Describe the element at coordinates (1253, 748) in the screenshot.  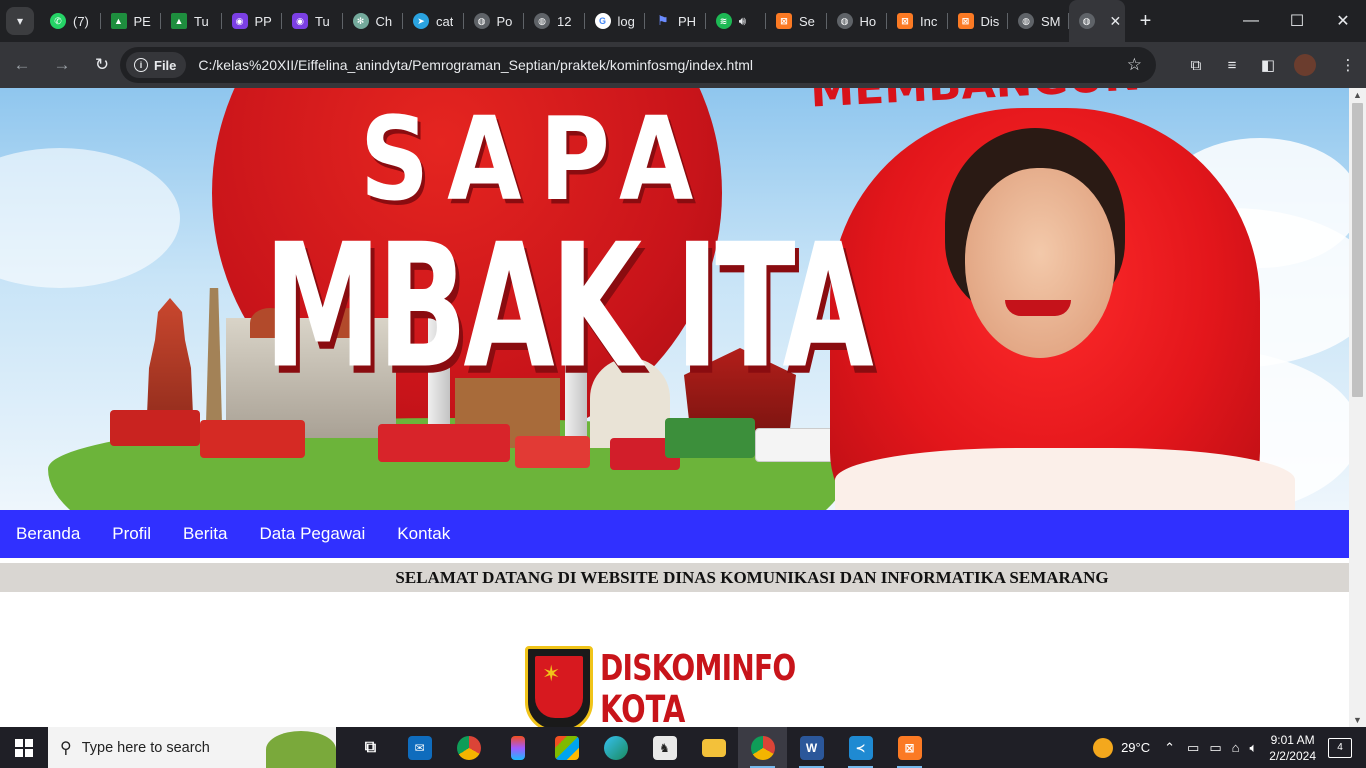
I see `volume-icon: 🔈︎` at that location.